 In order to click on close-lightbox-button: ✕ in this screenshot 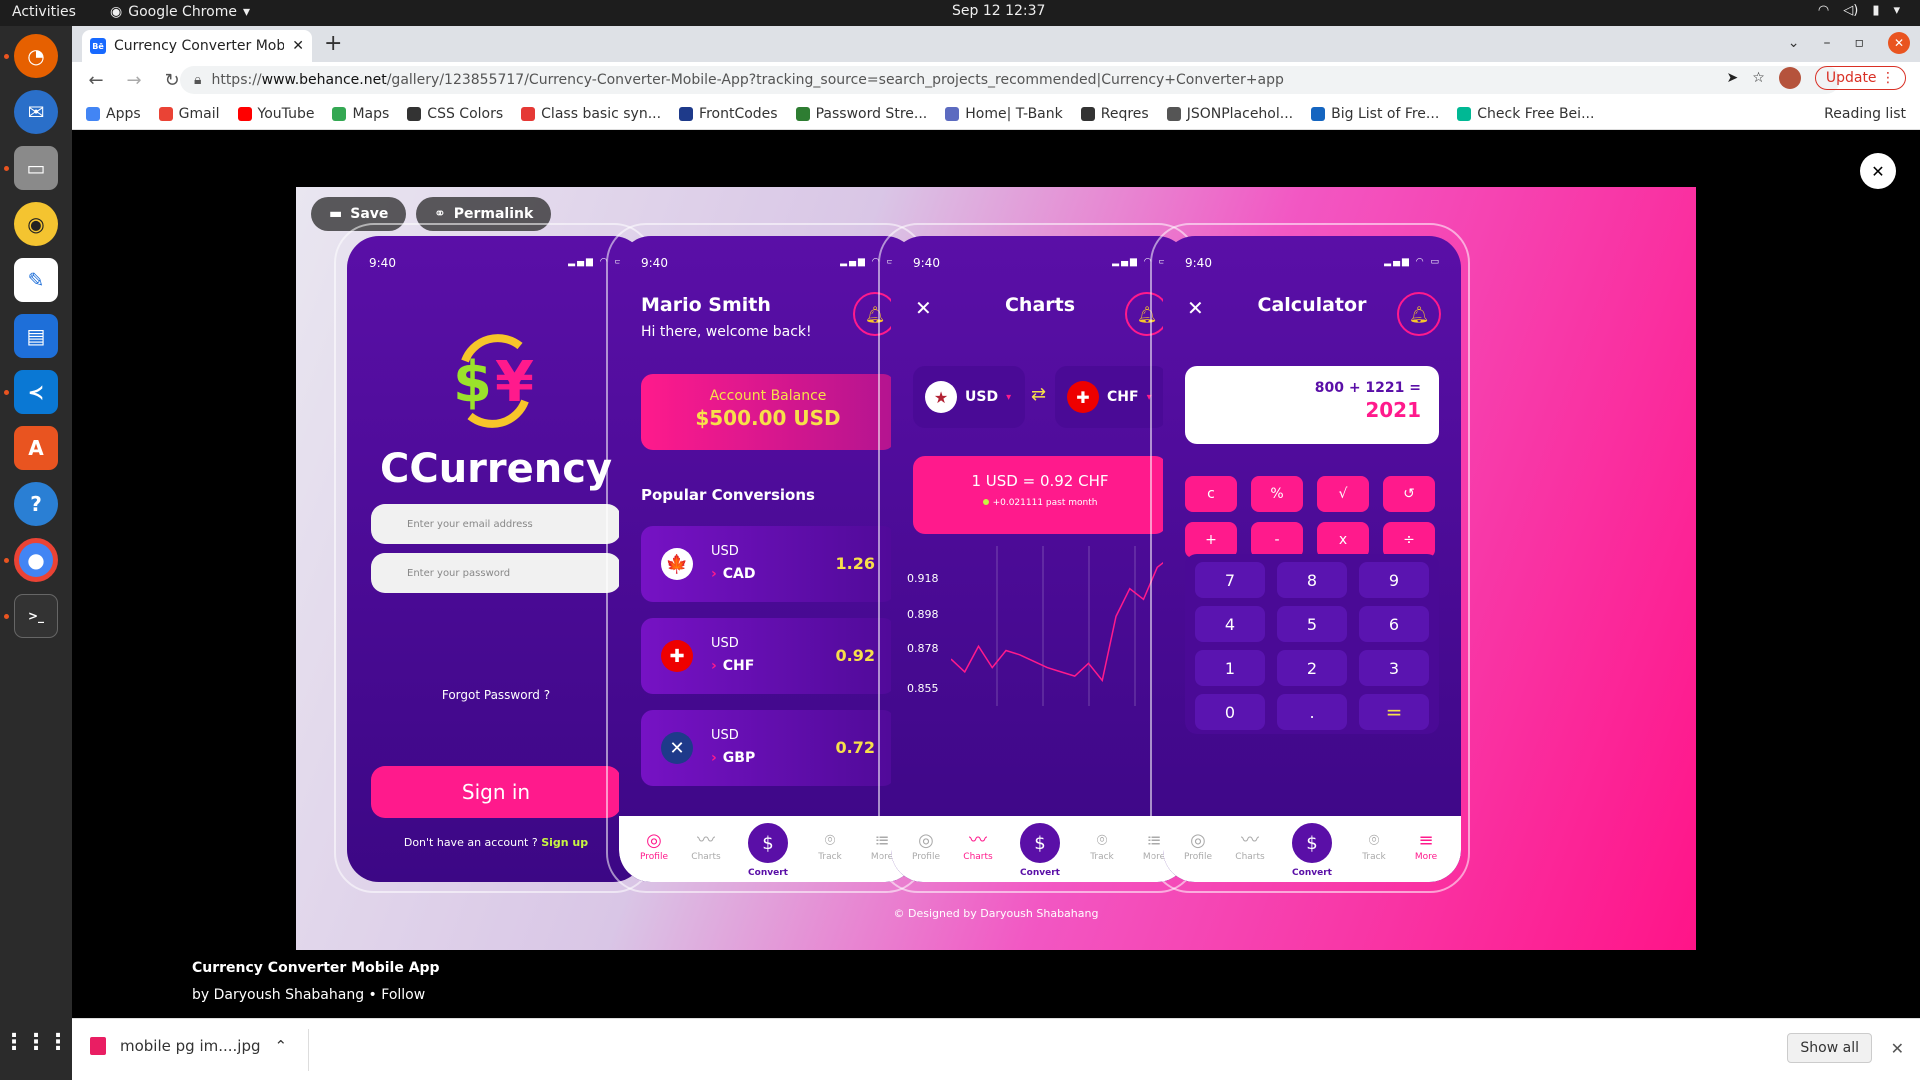, I will do `click(1878, 171)`.